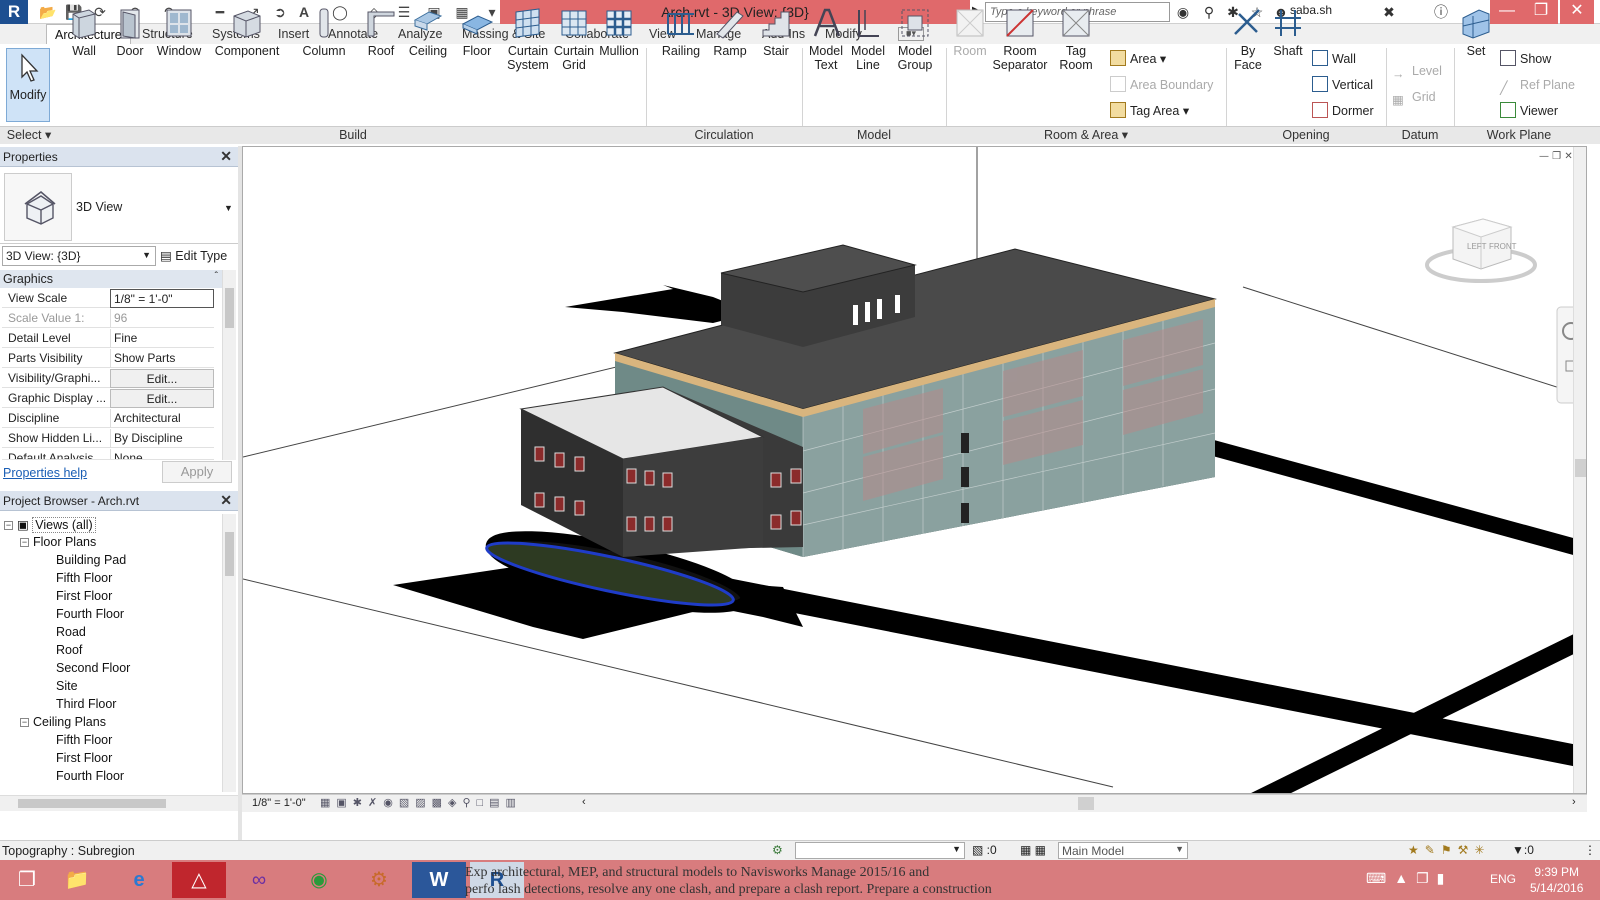 This screenshot has height=900, width=1600. I want to click on apply-button: Apply, so click(197, 472).